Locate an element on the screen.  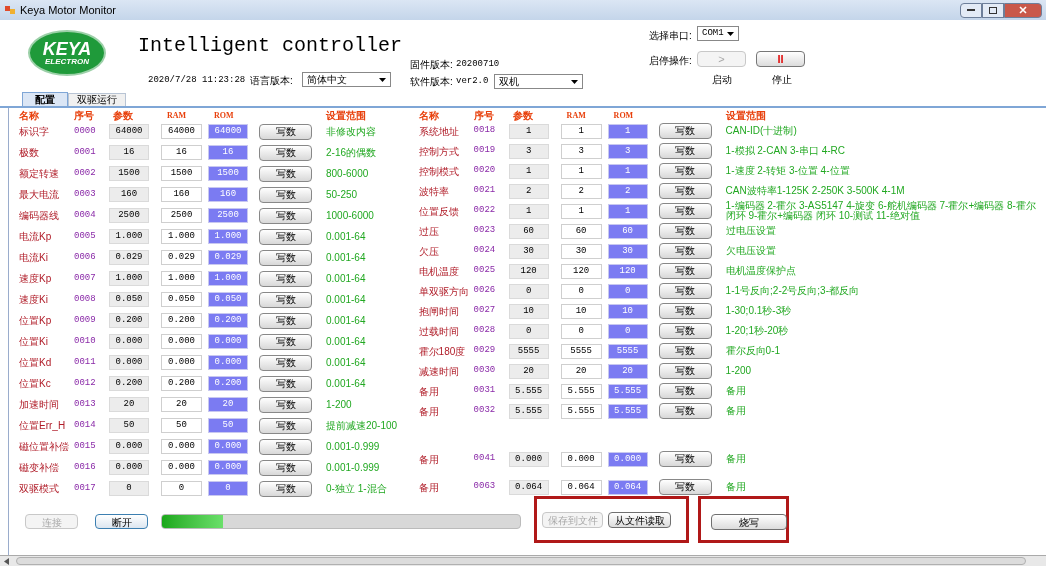
stop-button: II is located at coordinates (780, 59).